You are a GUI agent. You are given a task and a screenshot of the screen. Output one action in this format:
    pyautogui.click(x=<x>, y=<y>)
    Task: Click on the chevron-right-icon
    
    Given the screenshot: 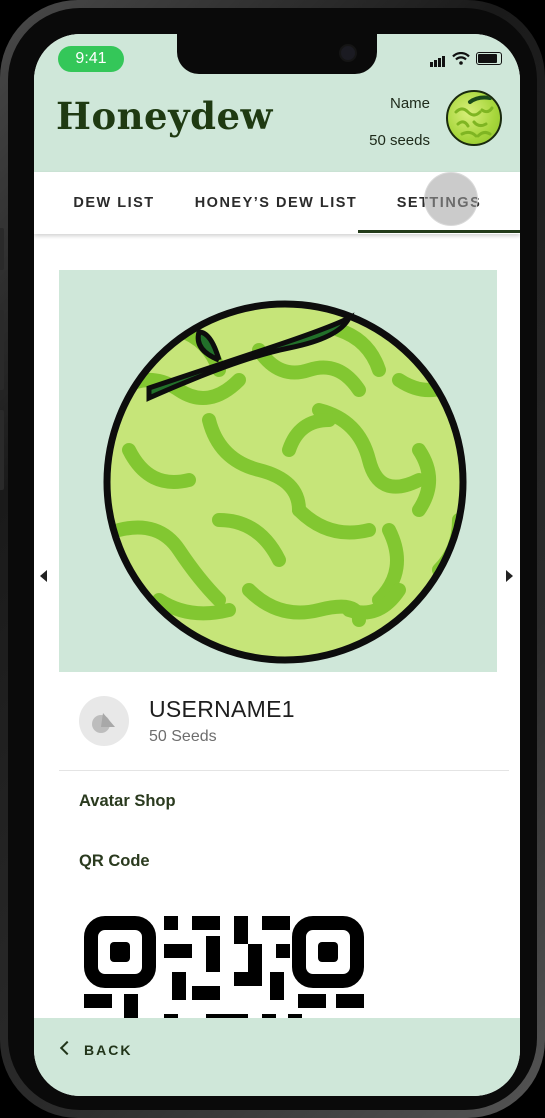 What is the action you would take?
    pyautogui.click(x=509, y=576)
    